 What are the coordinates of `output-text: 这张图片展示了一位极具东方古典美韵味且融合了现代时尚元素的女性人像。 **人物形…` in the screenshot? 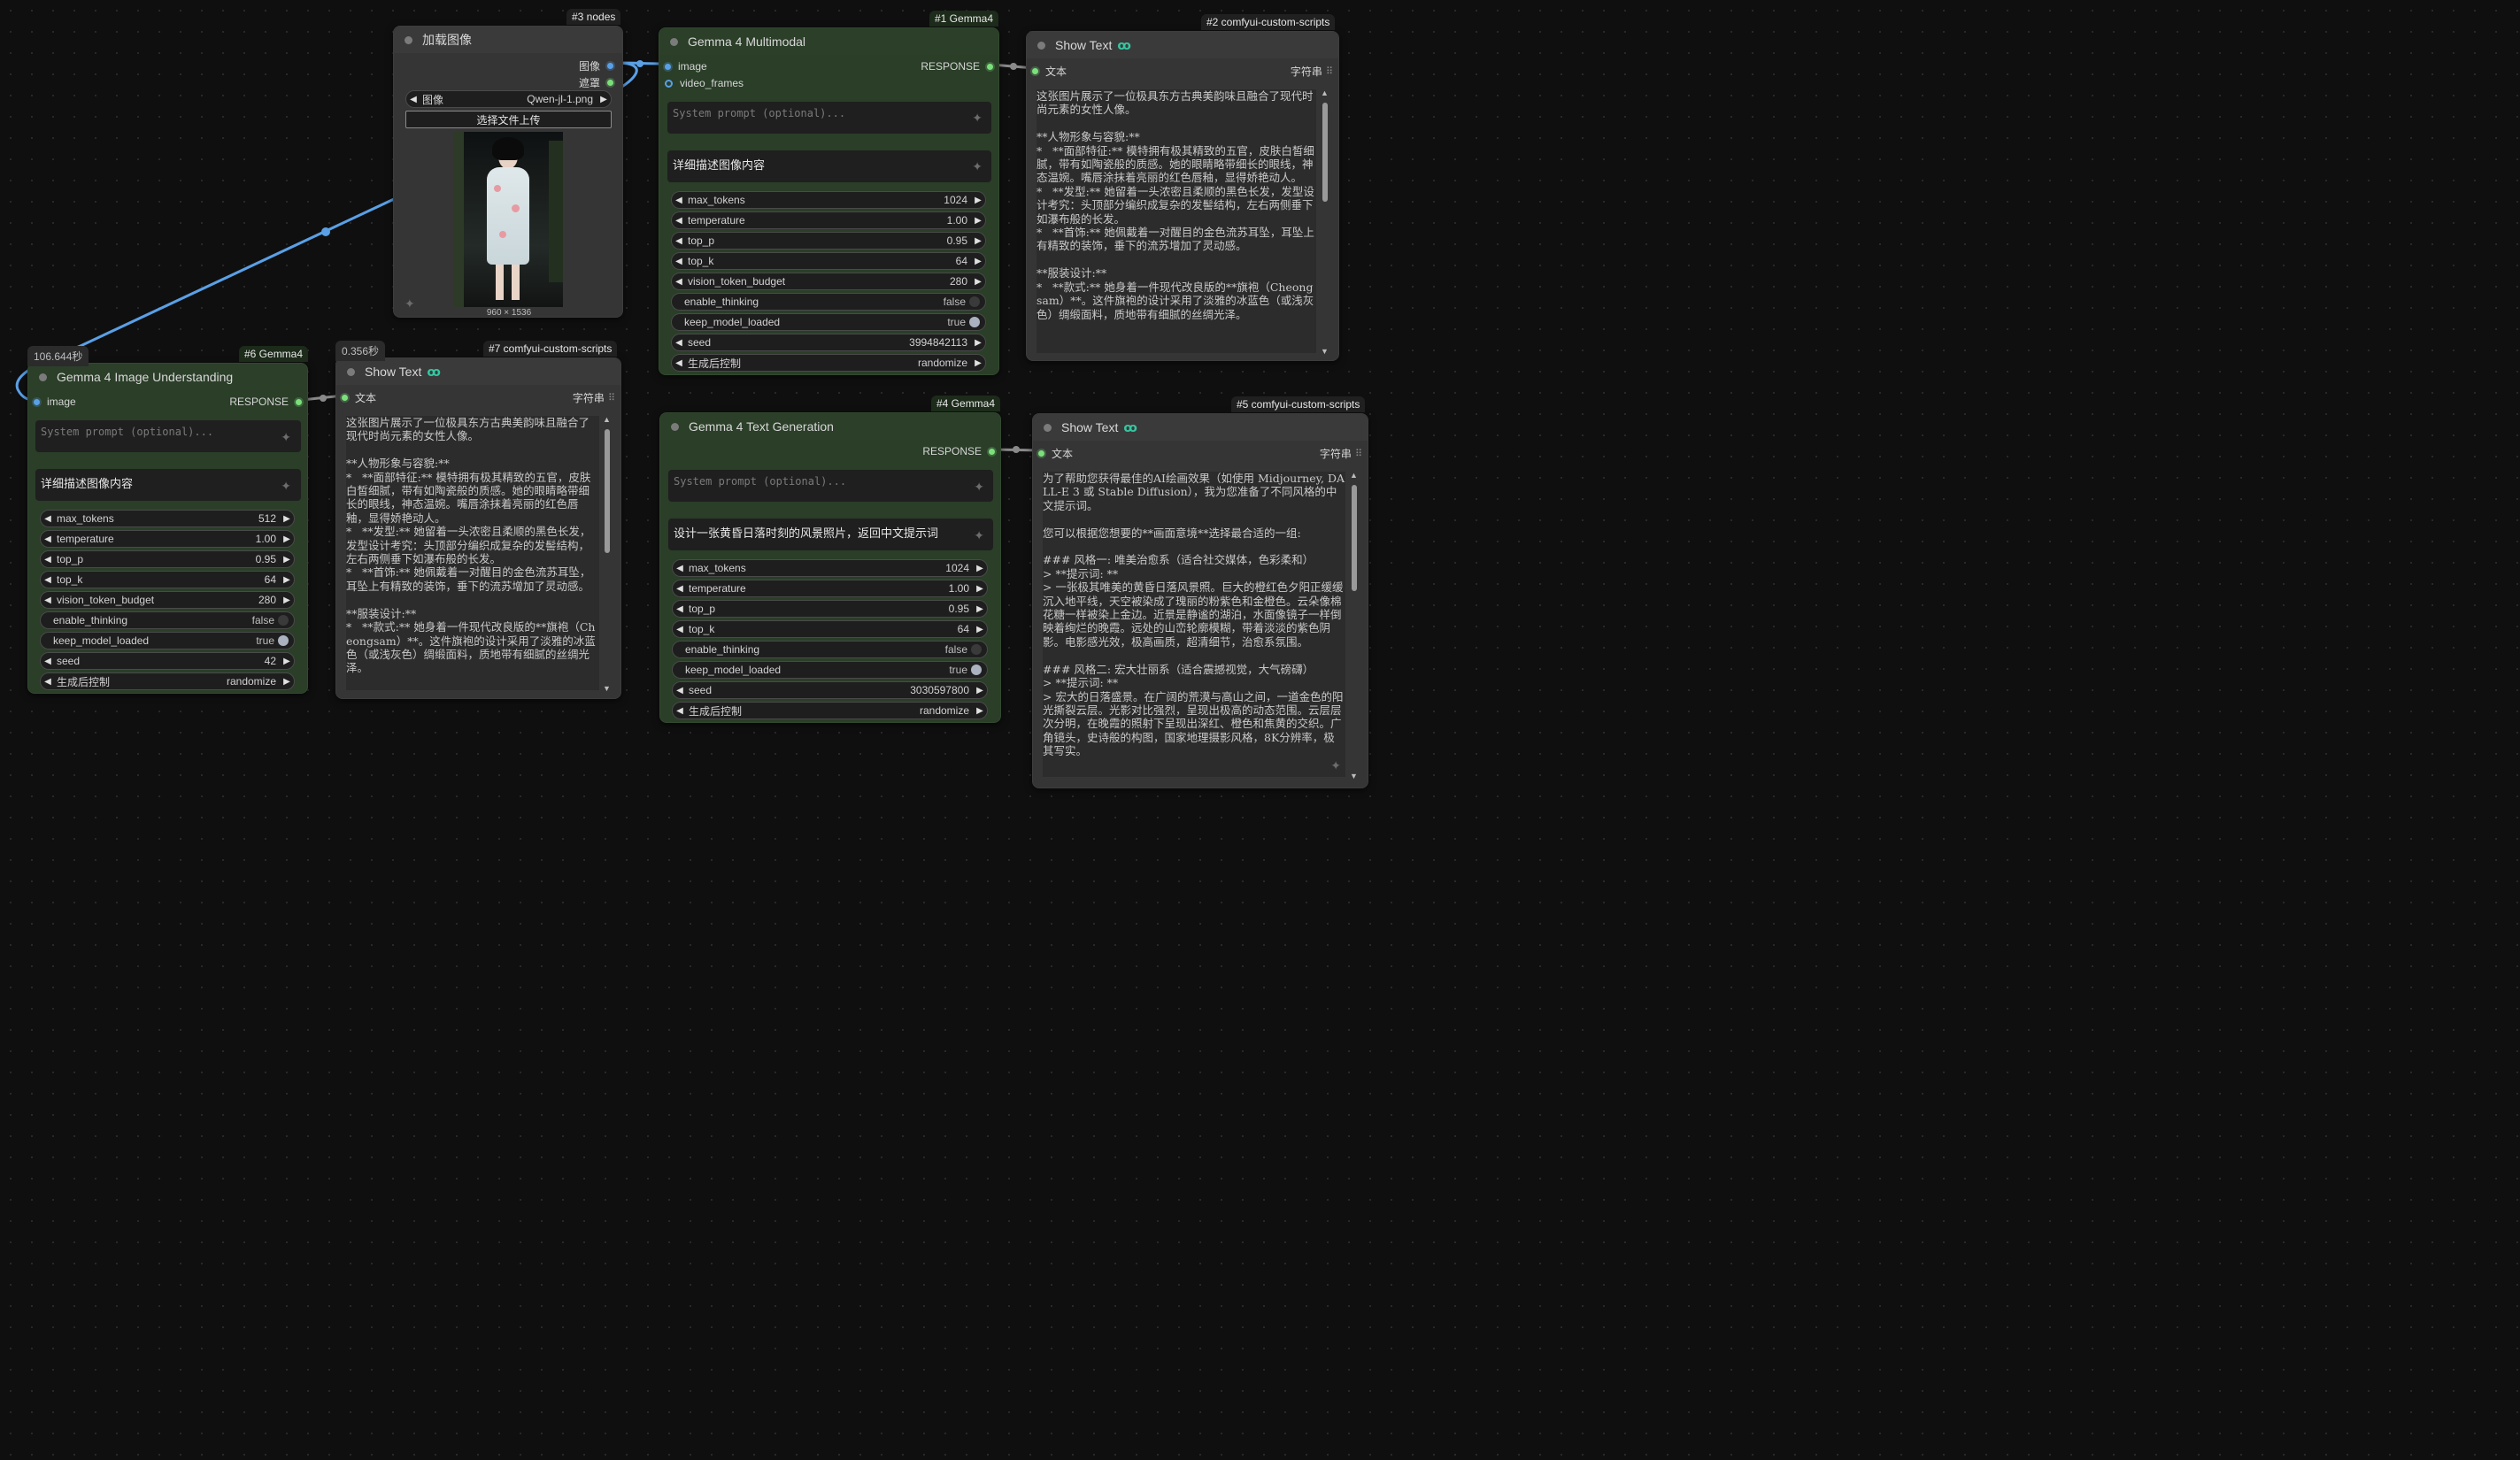 It's located at (472, 553).